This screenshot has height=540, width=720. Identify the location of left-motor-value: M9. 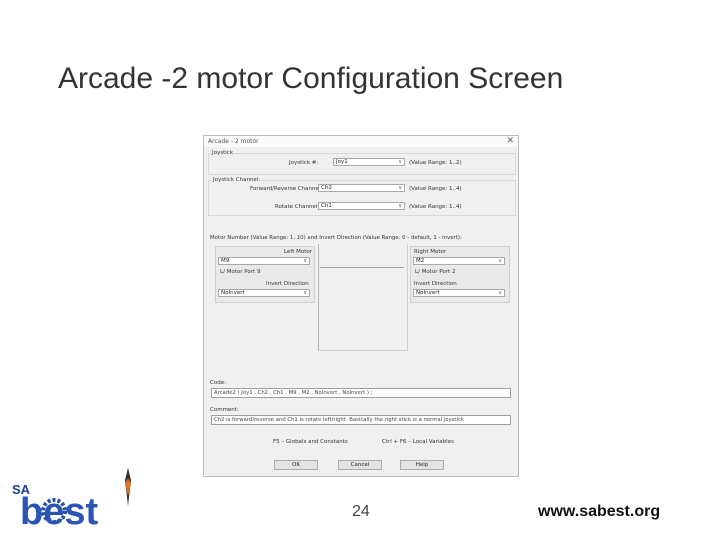
(225, 261).